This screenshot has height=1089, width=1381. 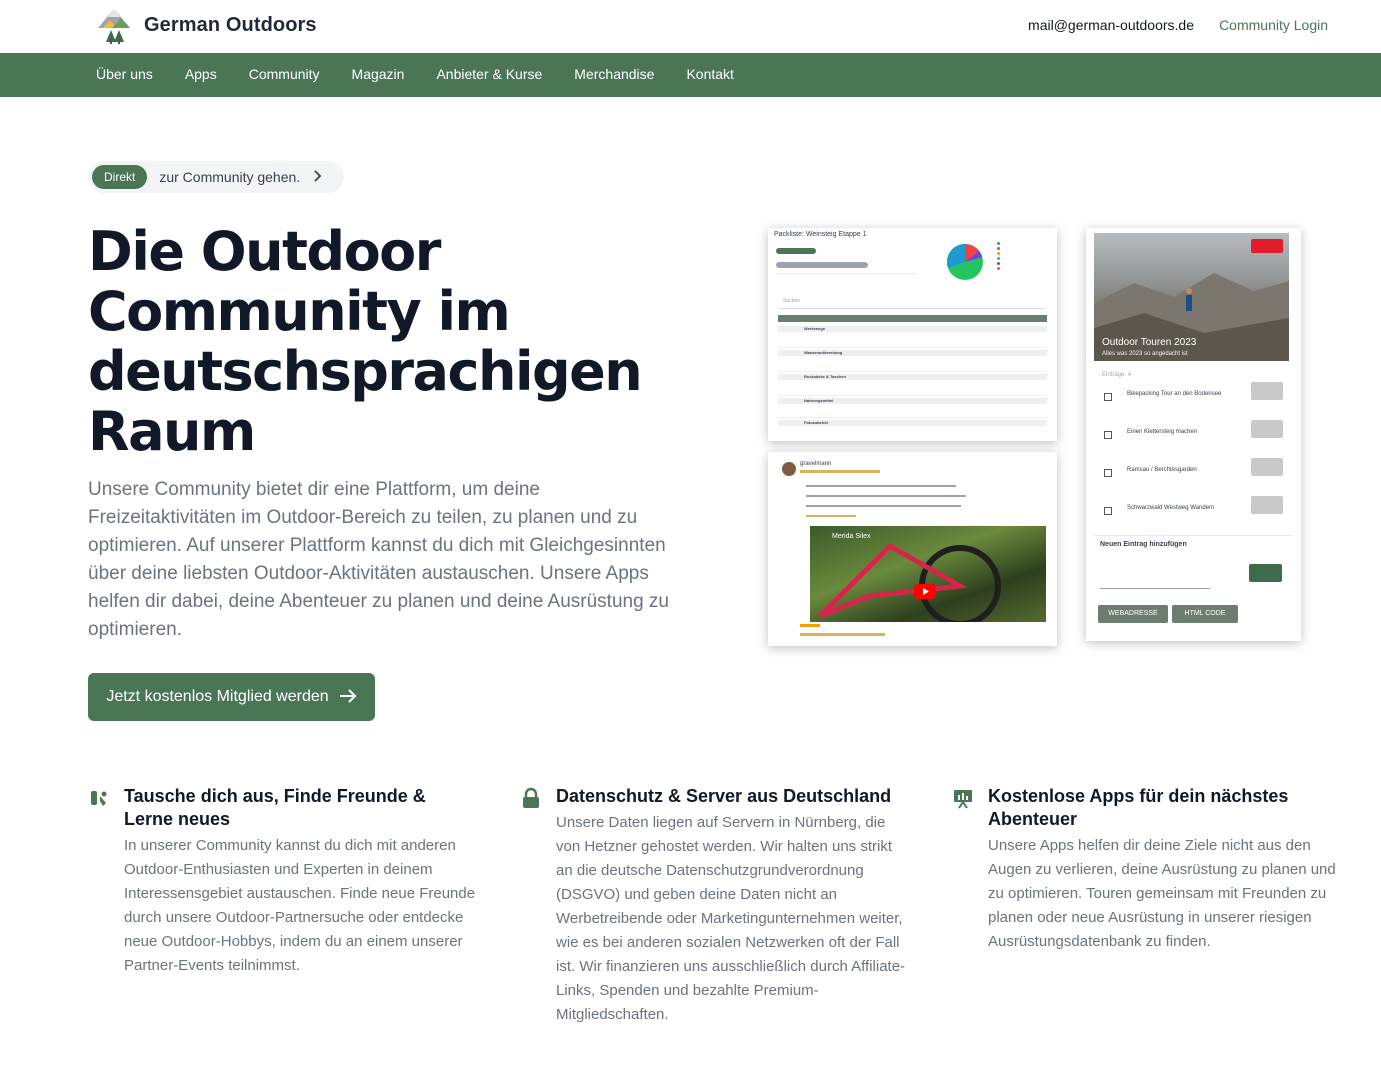 What do you see at coordinates (1145, 354) in the screenshot?
I see `tours-subtitle: Alles was 2023 so angedacht ist` at bounding box center [1145, 354].